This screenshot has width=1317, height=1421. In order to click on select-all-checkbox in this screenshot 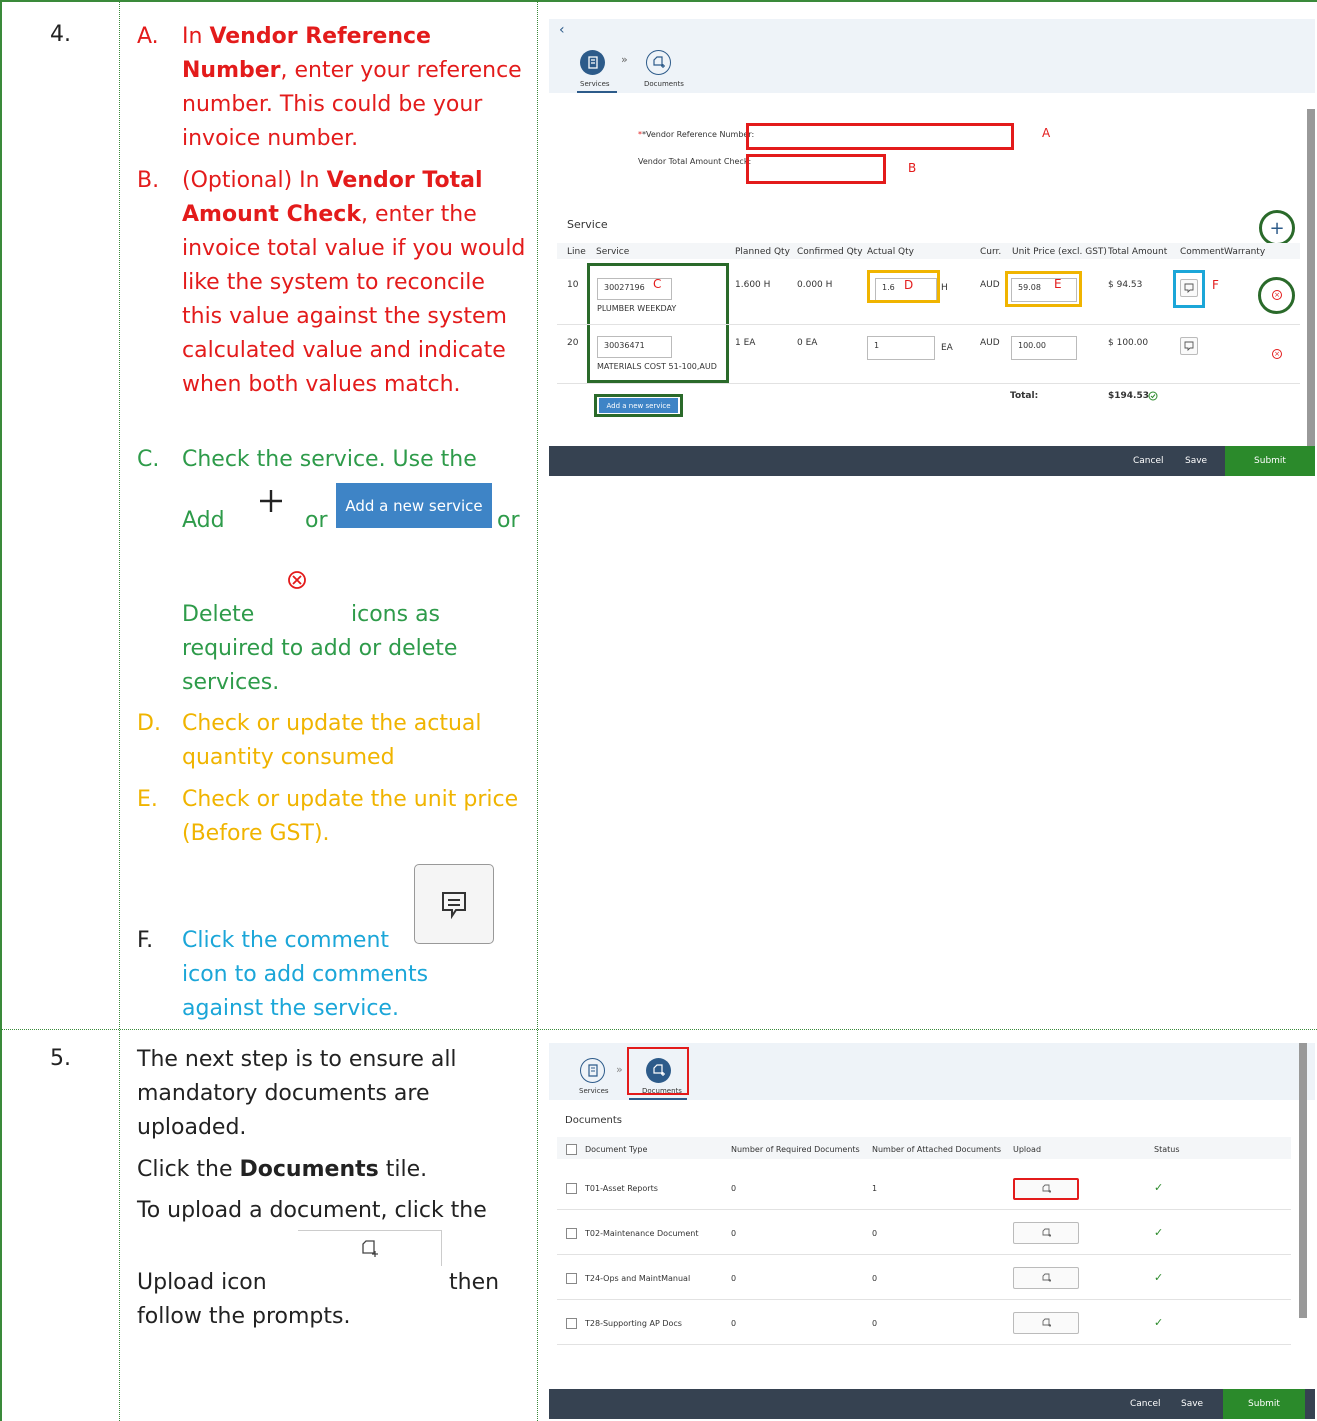, I will do `click(571, 1149)`.